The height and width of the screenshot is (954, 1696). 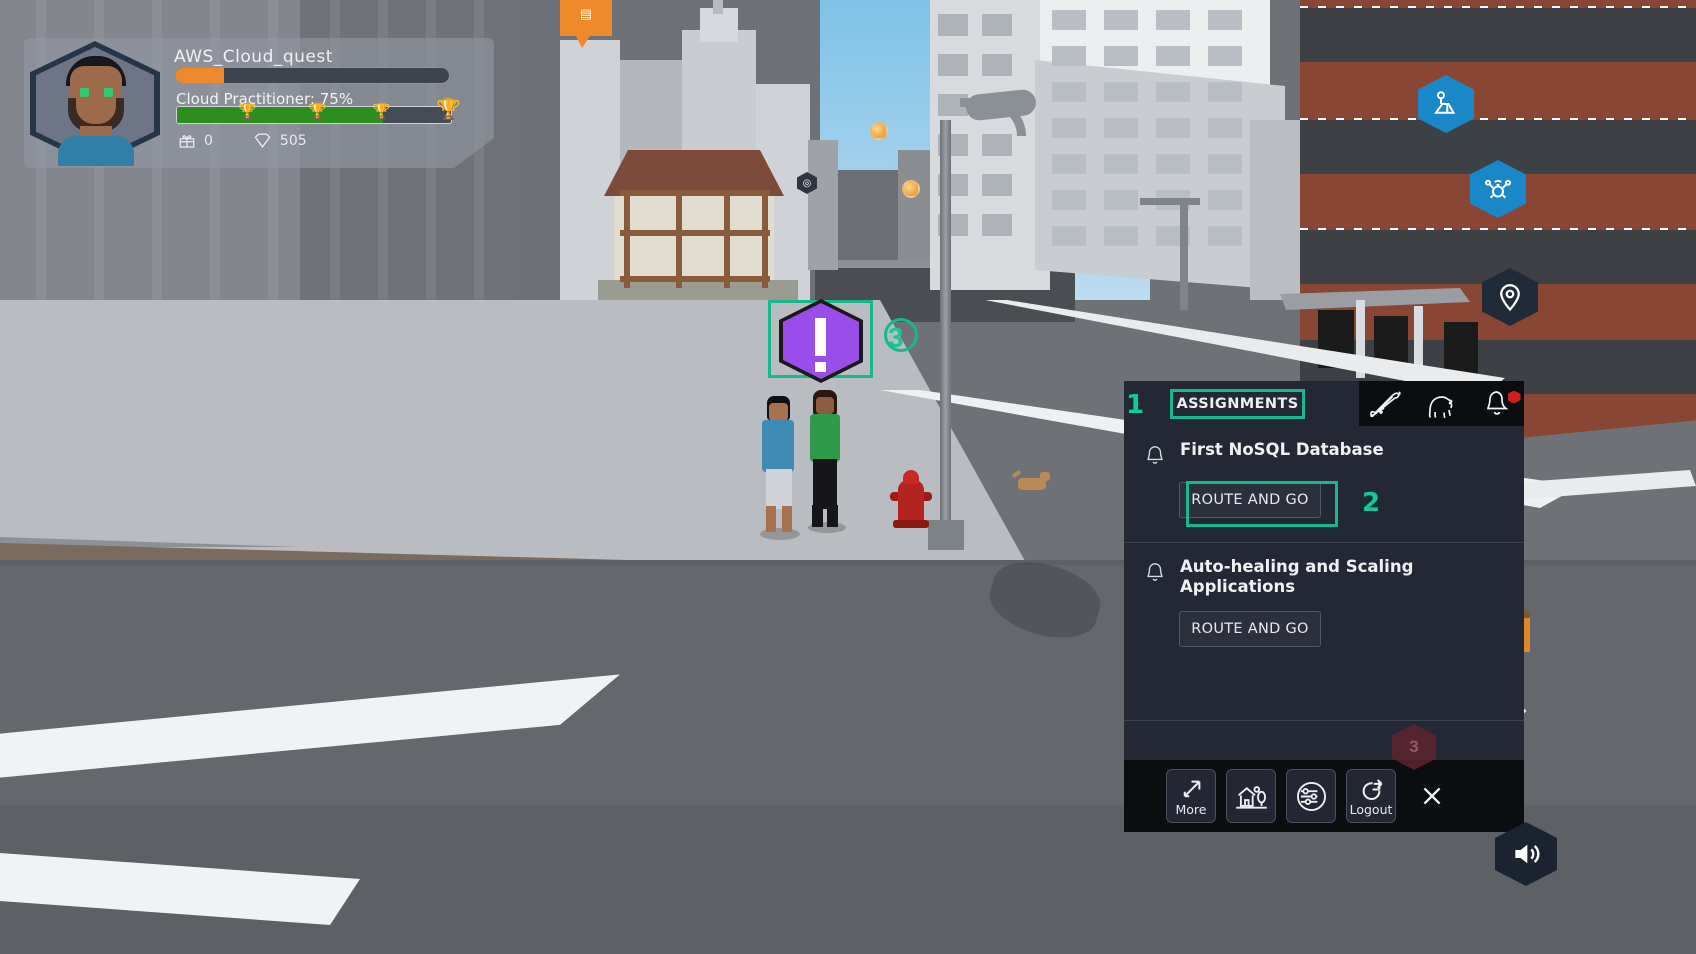 What do you see at coordinates (820, 337) in the screenshot?
I see `quest-marker-exclaim-bar` at bounding box center [820, 337].